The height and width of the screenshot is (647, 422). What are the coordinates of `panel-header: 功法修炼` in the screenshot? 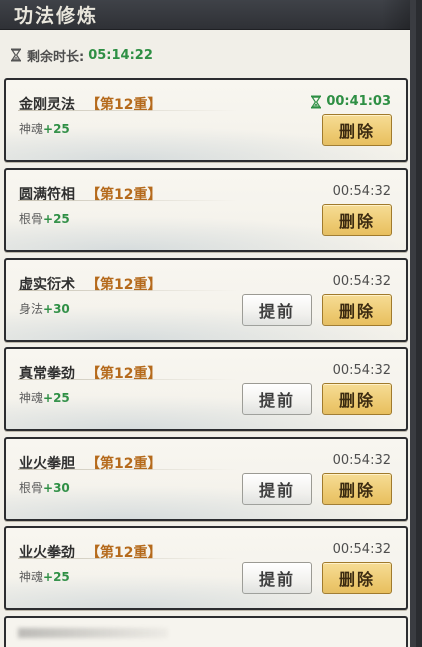 It's located at (205, 15).